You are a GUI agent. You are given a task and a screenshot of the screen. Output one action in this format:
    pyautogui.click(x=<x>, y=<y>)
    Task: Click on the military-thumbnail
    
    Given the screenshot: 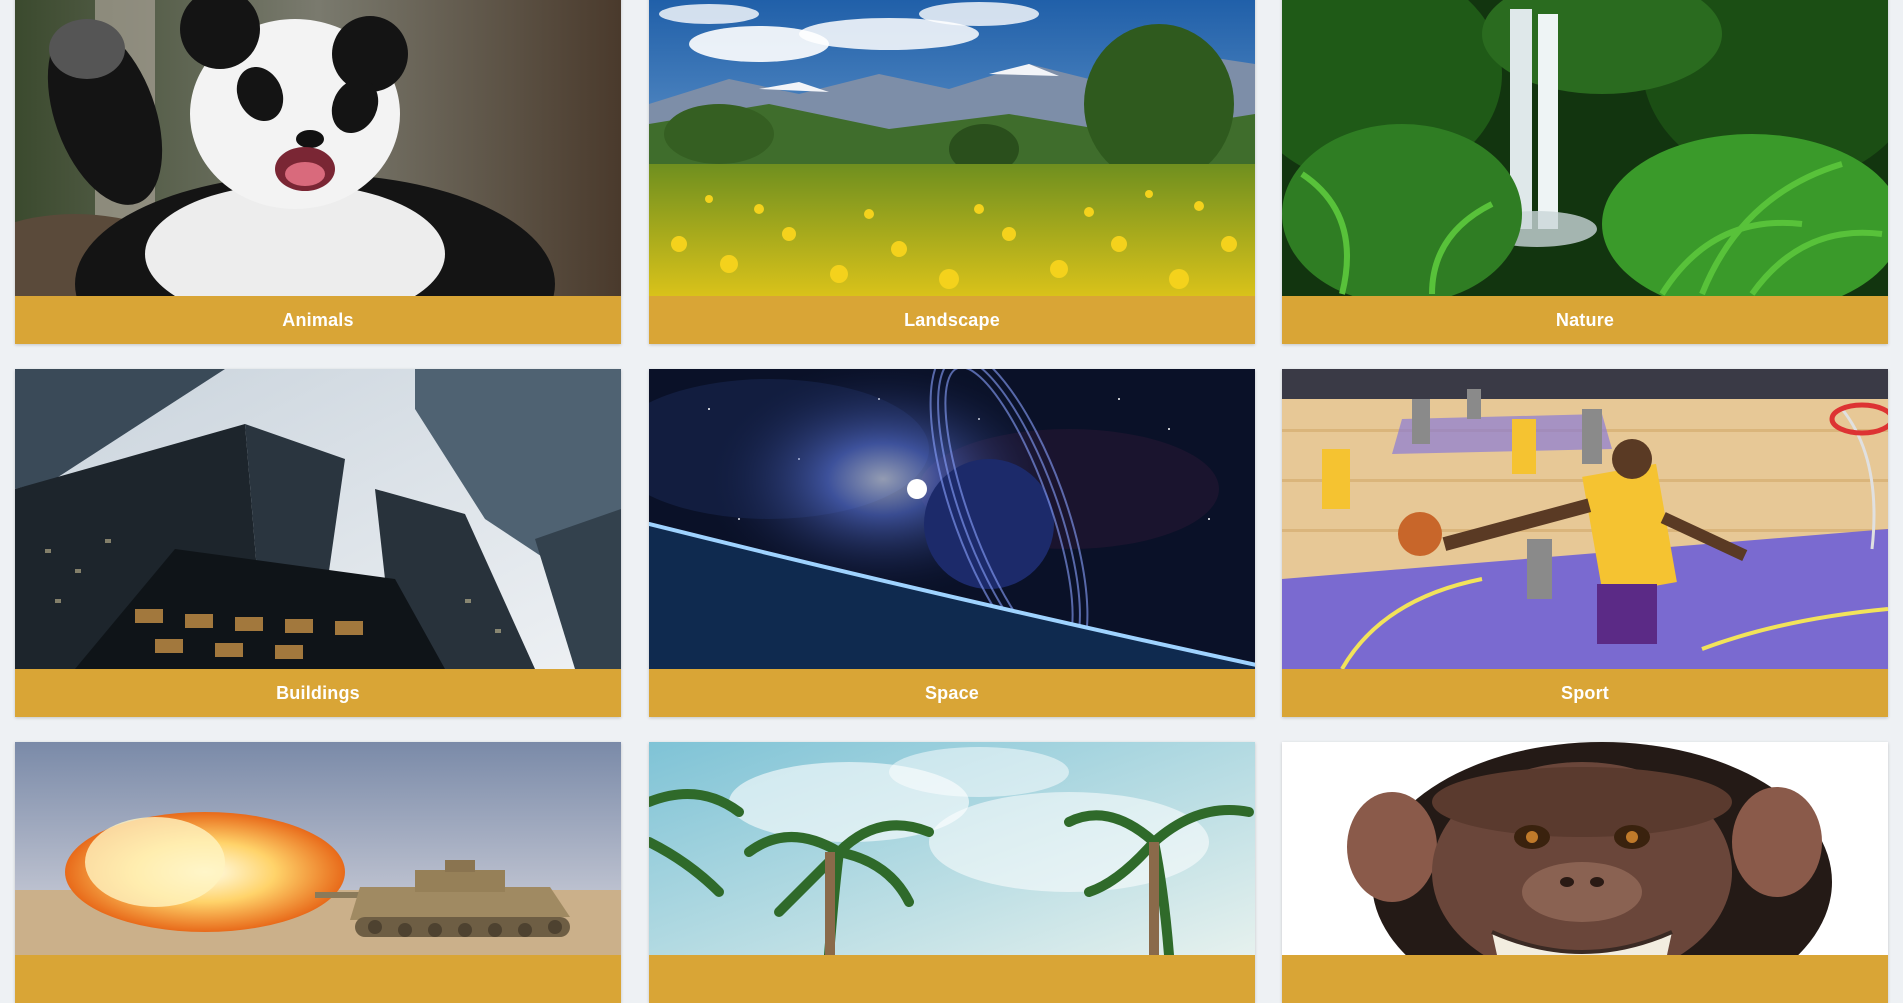 What is the action you would take?
    pyautogui.click(x=318, y=848)
    